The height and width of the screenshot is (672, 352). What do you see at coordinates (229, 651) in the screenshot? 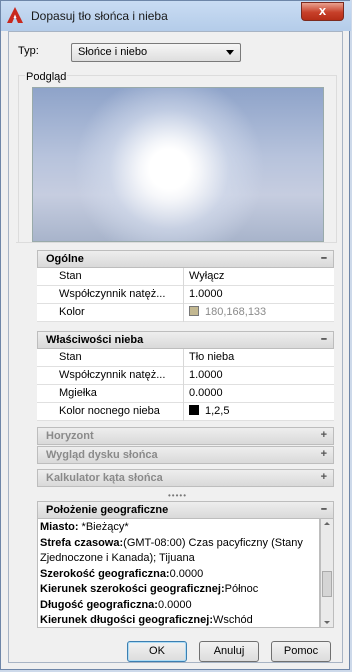
I see `cancel-button: Anuluj` at bounding box center [229, 651].